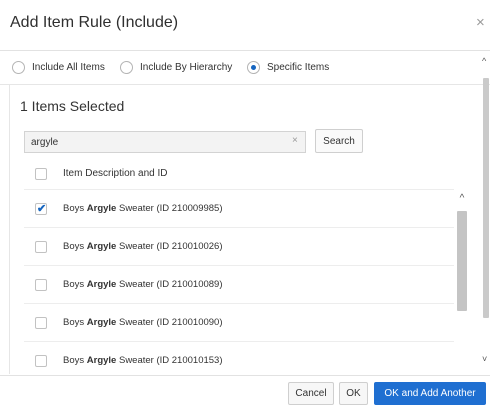 Image resolution: width=490 pixels, height=413 pixels. Describe the element at coordinates (245, 25) in the screenshot. I see `dialog-header: Add Item Rule (Include) ×` at that location.